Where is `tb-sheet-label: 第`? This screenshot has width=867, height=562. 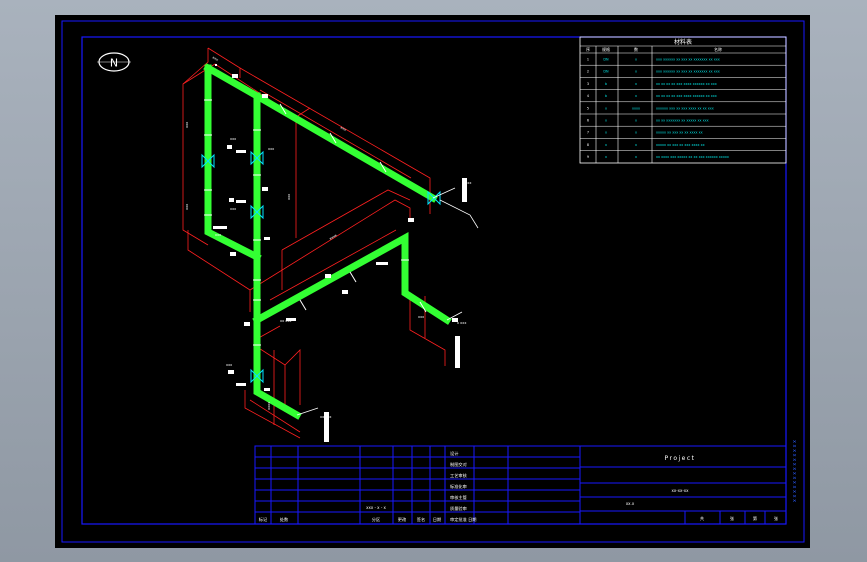
tb-sheet-label: 第 is located at coordinates (755, 518).